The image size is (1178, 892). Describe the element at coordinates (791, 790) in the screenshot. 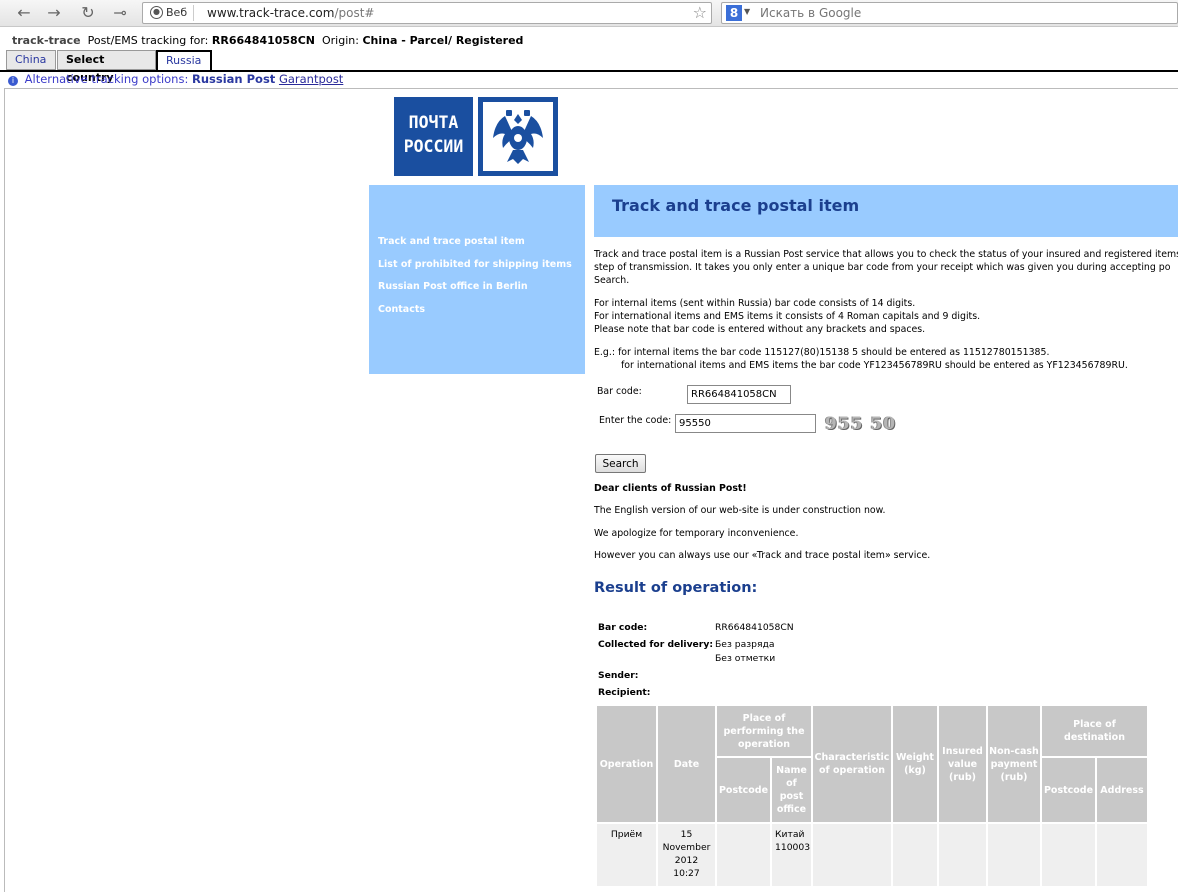

I see `col-office-name: Name of post office` at that location.